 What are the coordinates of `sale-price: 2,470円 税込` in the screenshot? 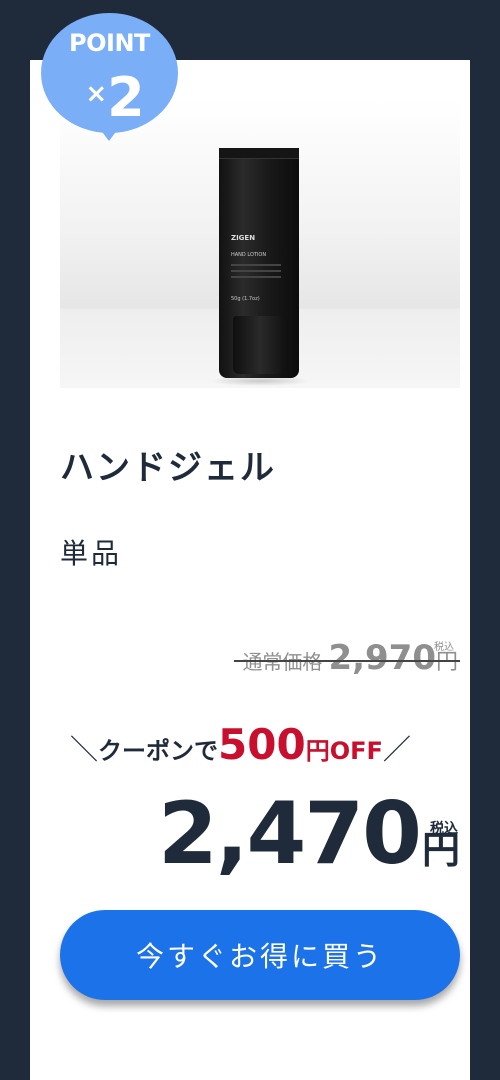 It's located at (309, 834).